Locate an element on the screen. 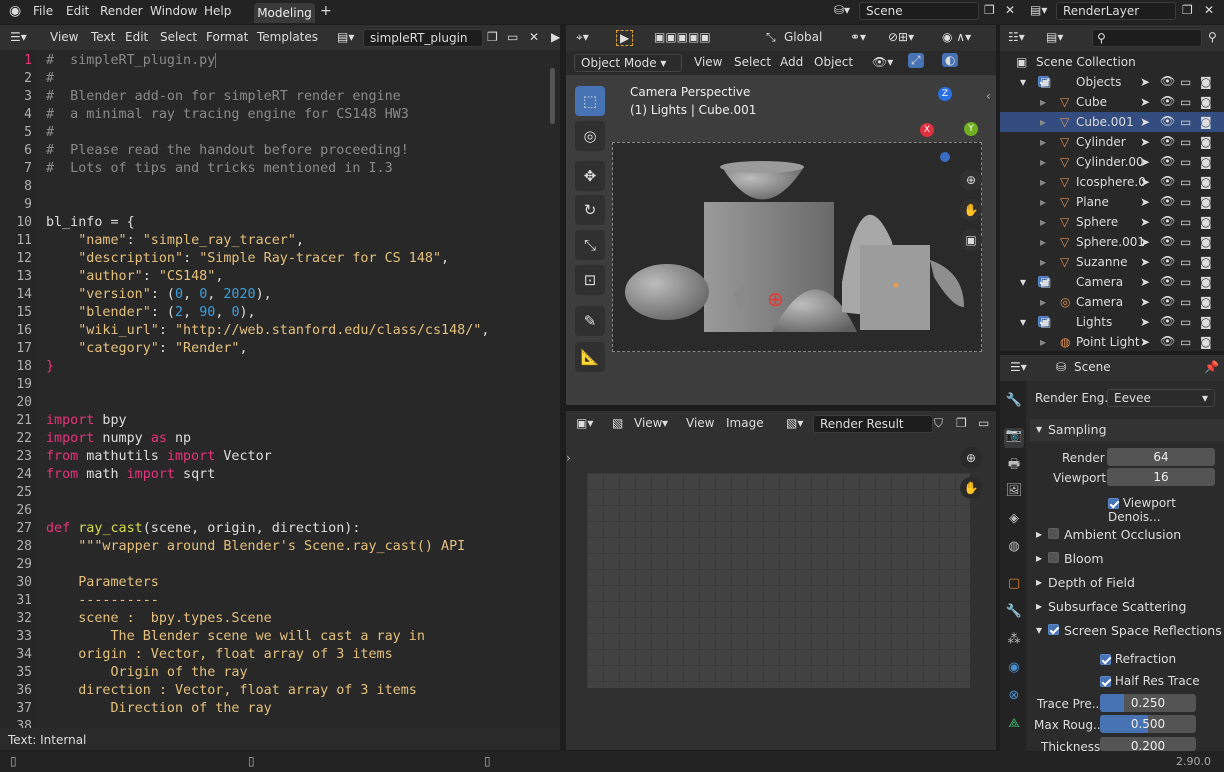  code-line: "author": "CS148", is located at coordinates (134, 277).